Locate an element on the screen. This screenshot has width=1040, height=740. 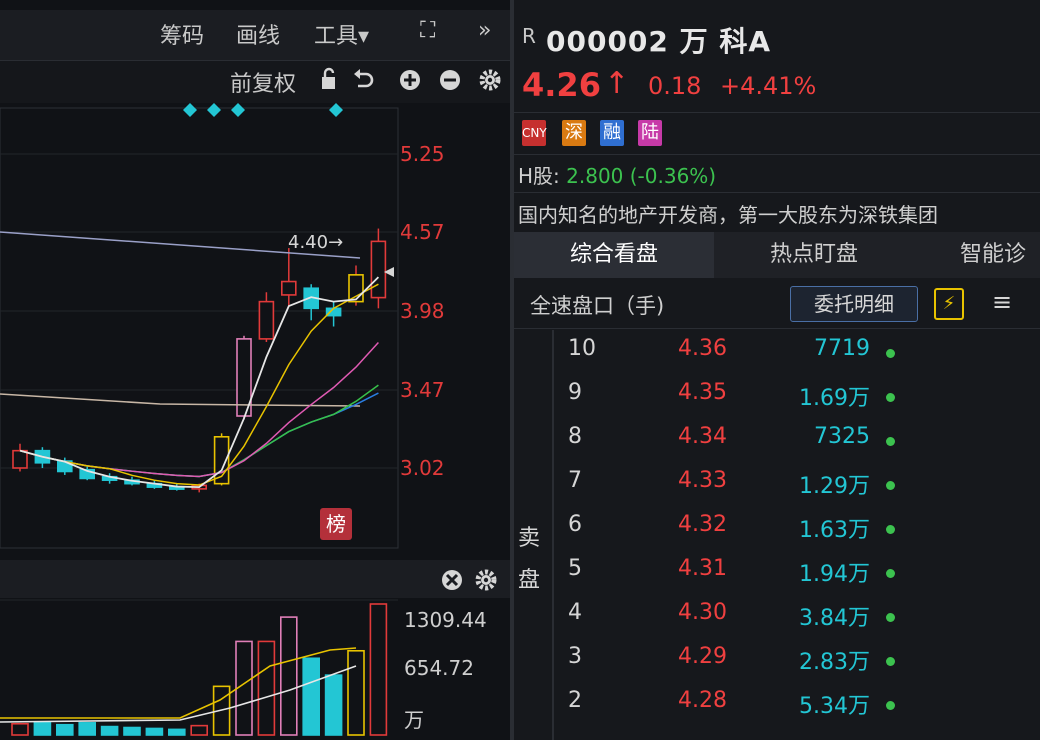
up-arrow-icon: ↑ is located at coordinates (617, 83).